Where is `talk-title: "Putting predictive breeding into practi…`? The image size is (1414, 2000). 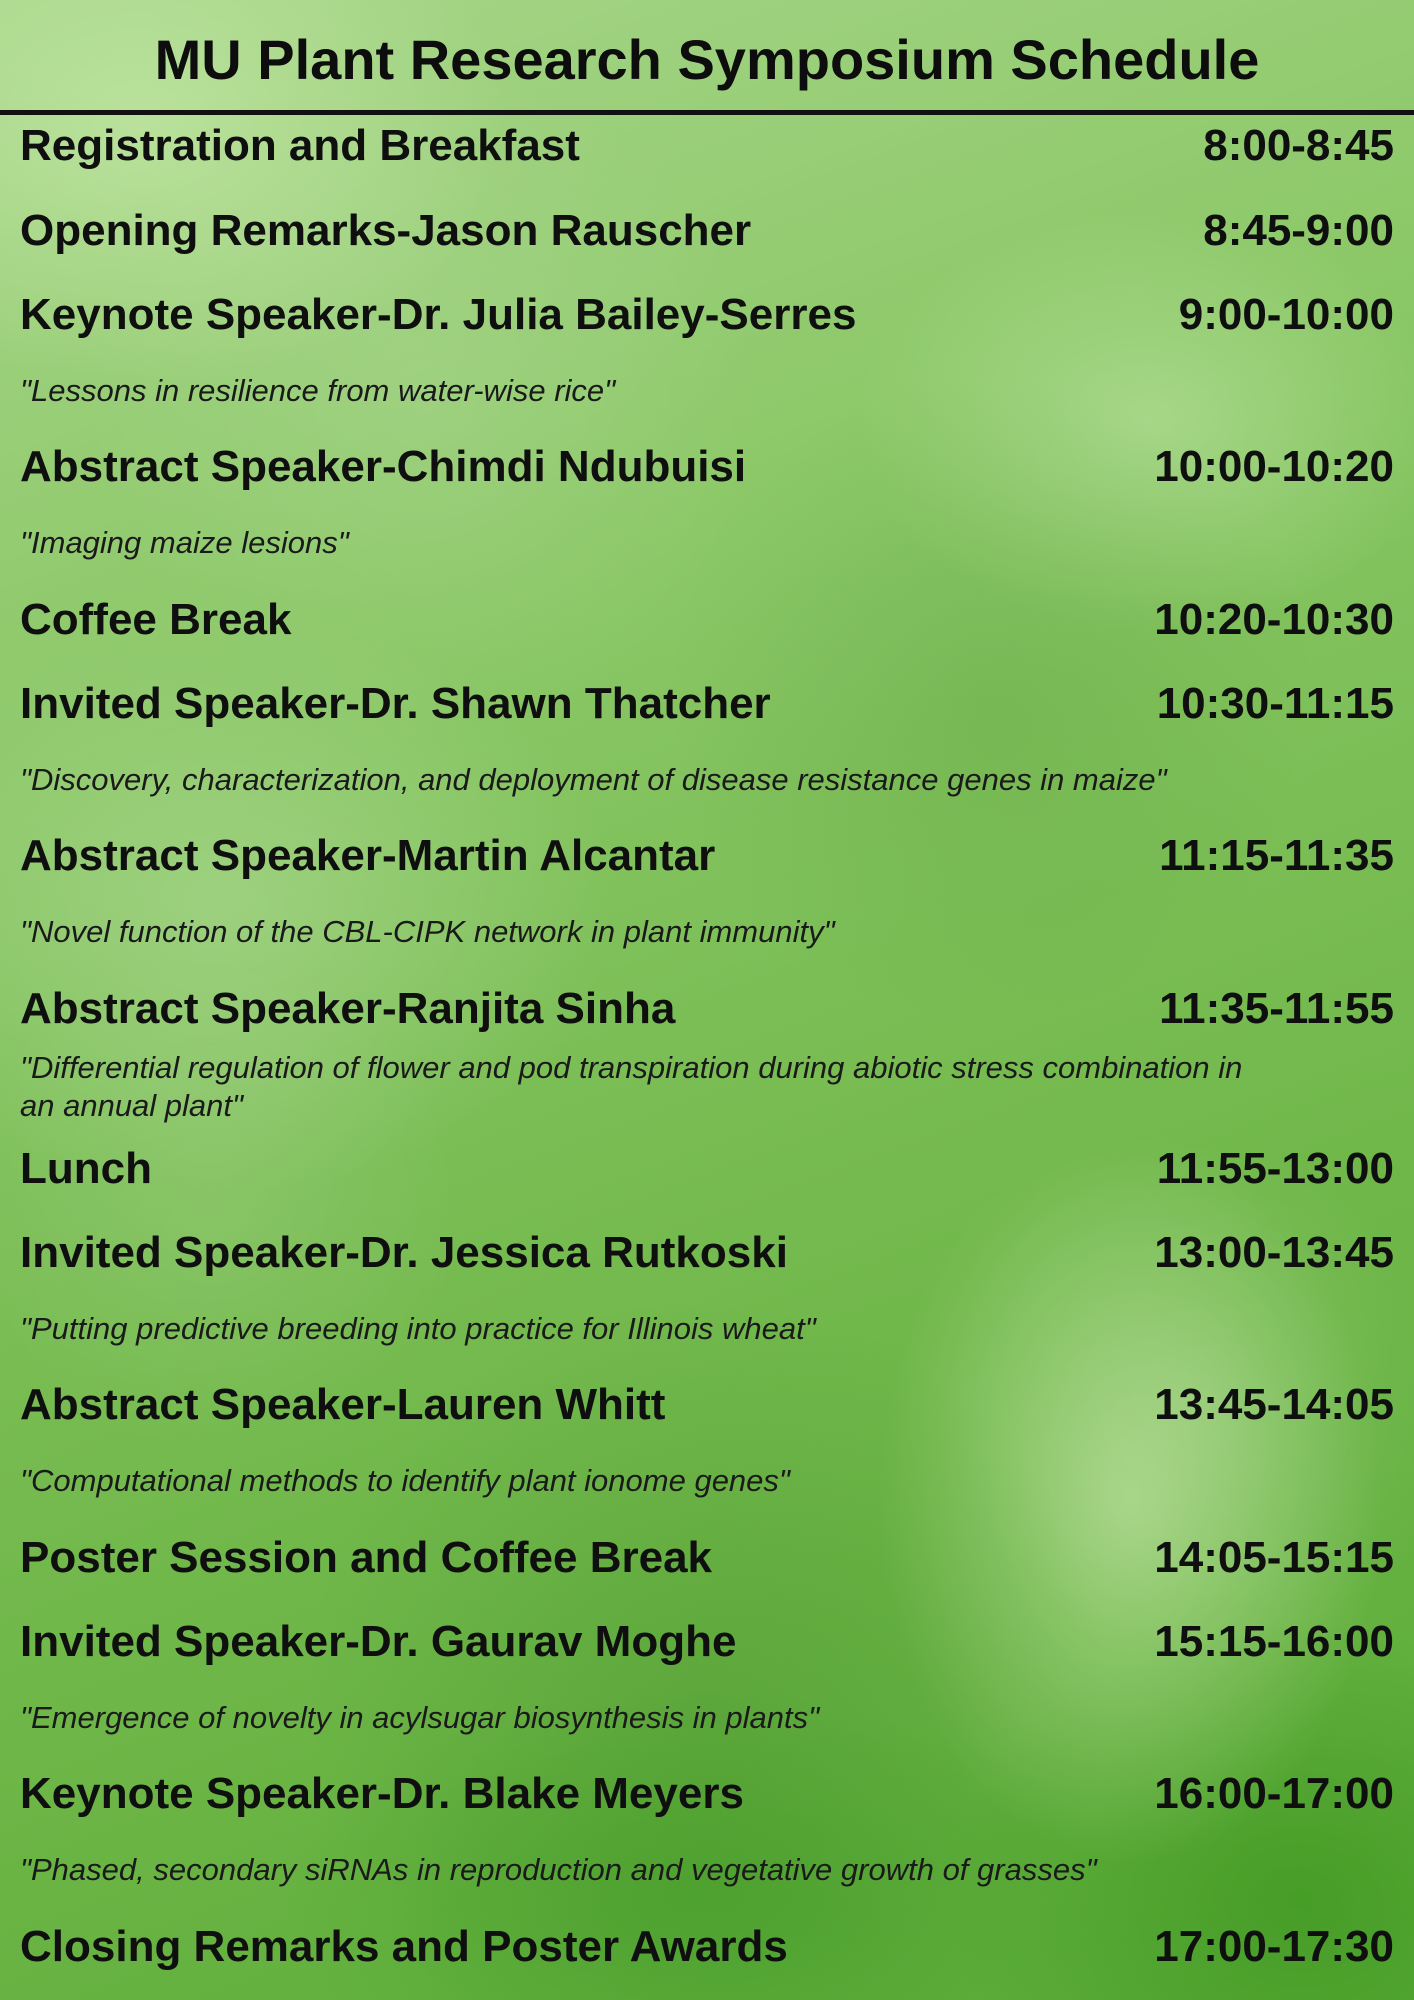
talk-title: "Putting predictive breeding into practi… is located at coordinates (418, 1328).